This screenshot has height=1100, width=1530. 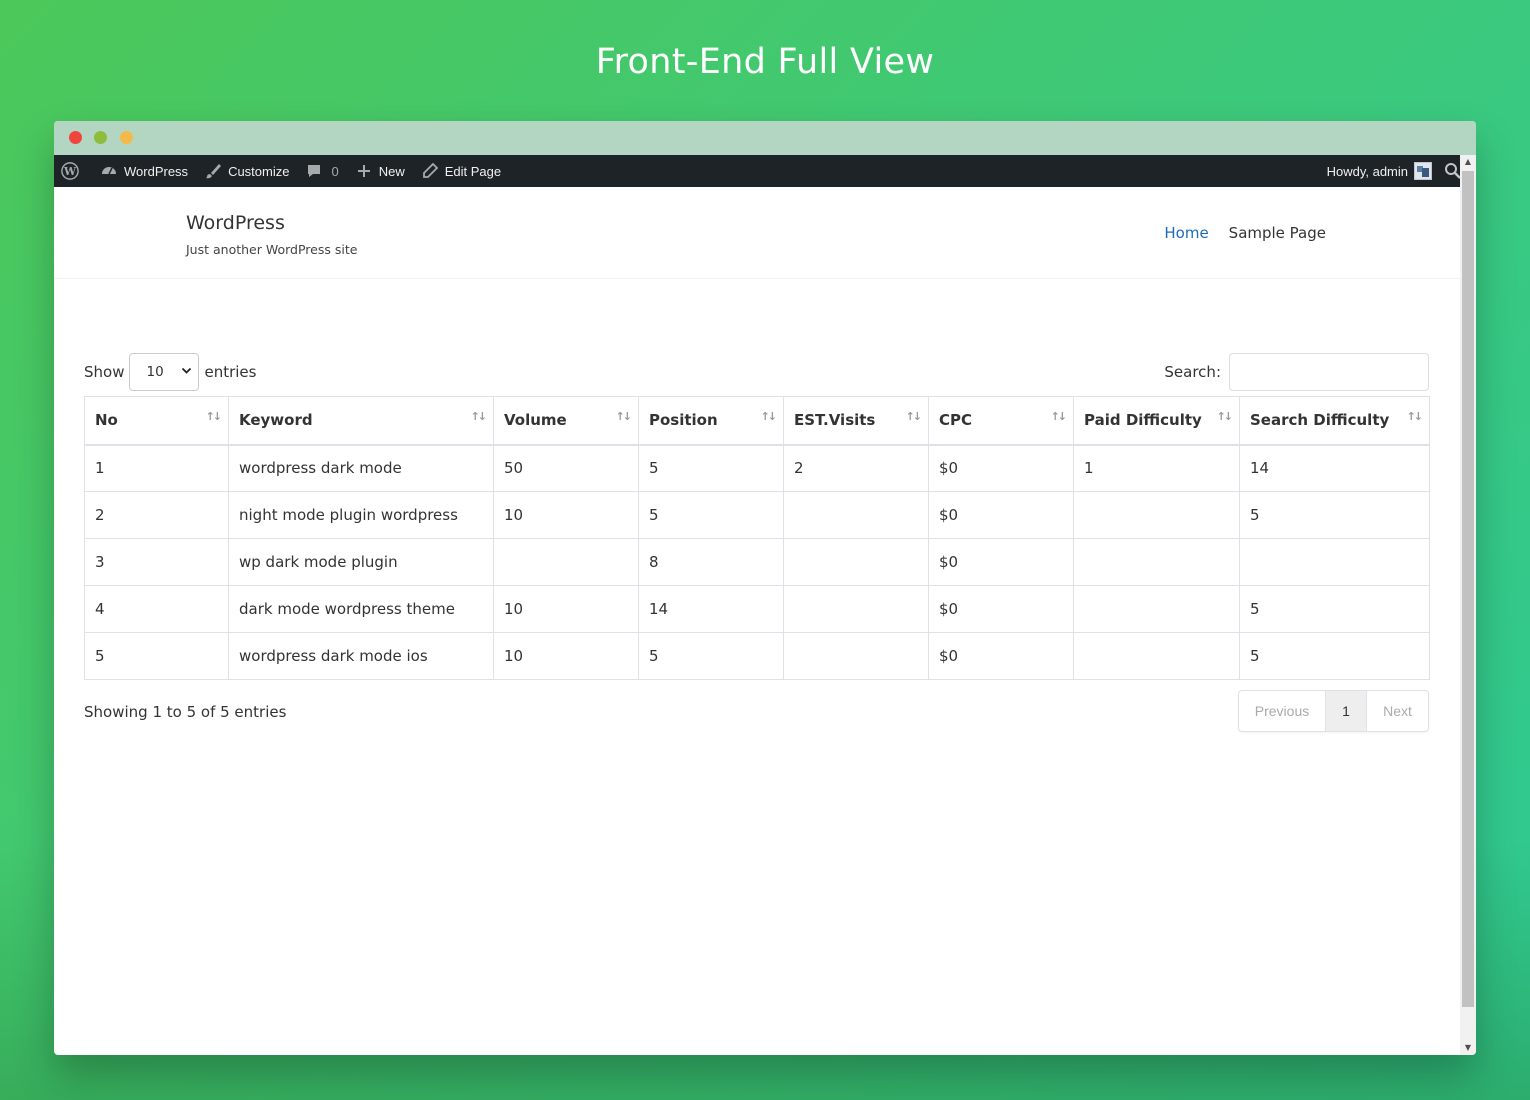 I want to click on column-header-label: Keyword, so click(x=276, y=420).